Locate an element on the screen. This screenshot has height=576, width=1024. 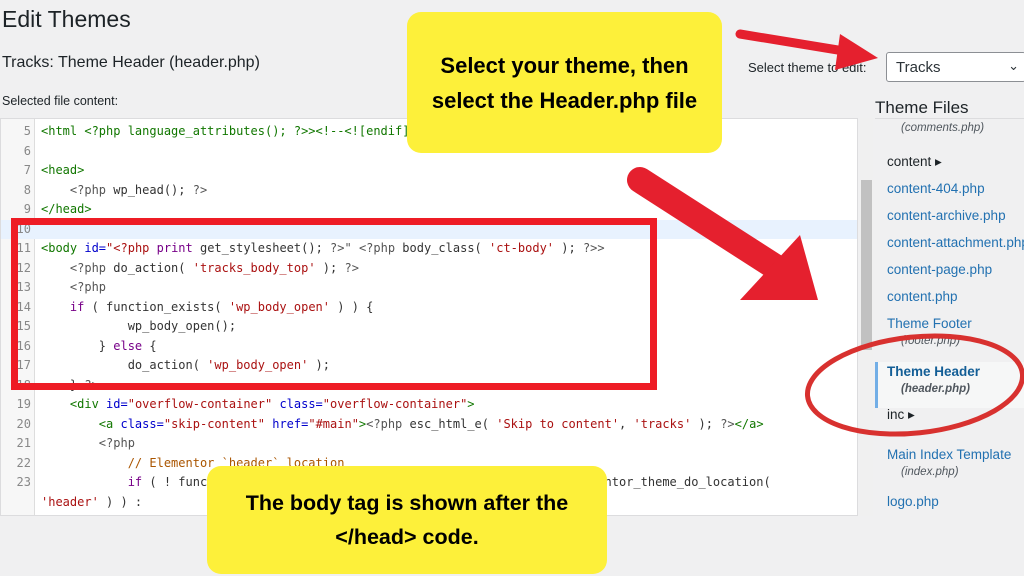
arrow-to-select-icon is located at coordinates (806, 49).